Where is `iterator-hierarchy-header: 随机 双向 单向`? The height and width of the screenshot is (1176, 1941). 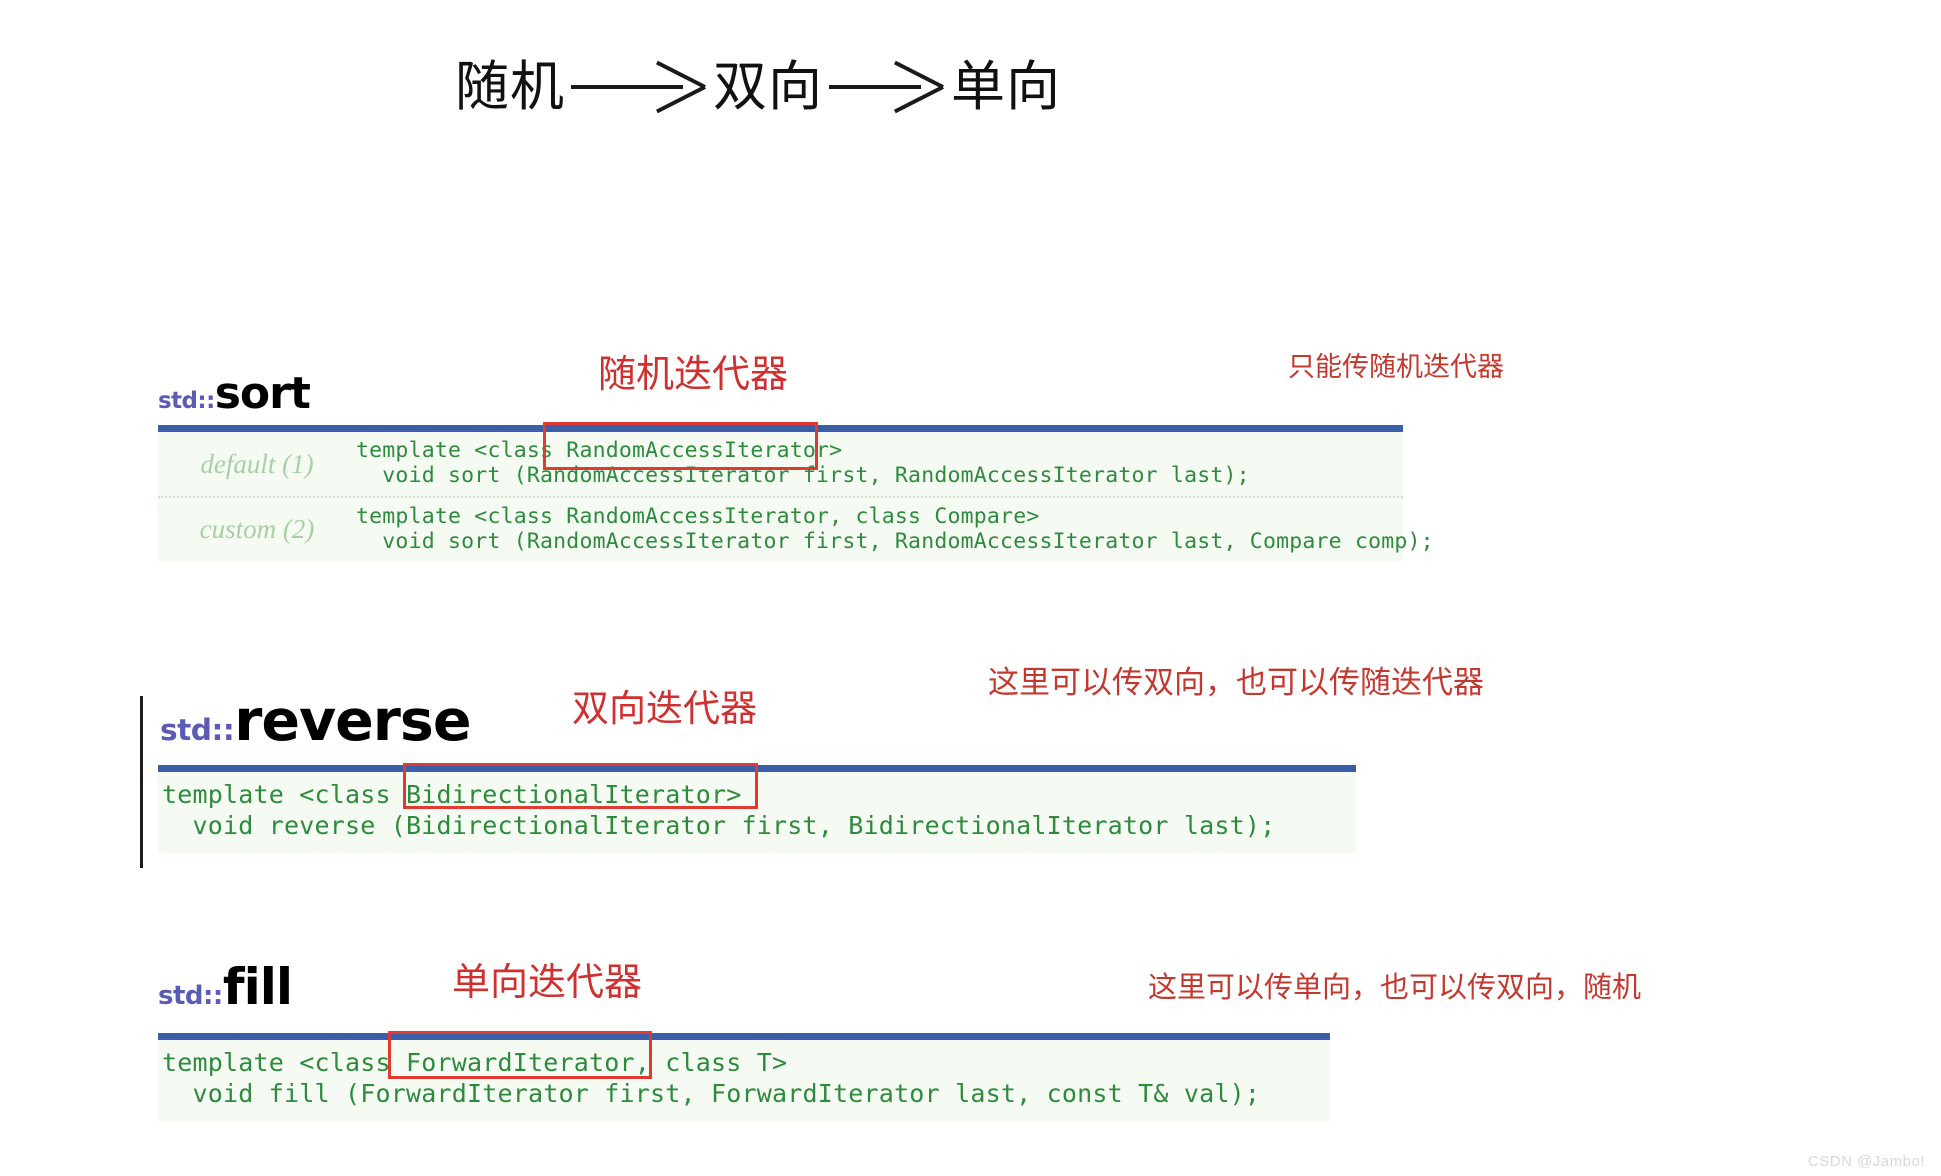 iterator-hierarchy-header: 随机 双向 单向 is located at coordinates (758, 87).